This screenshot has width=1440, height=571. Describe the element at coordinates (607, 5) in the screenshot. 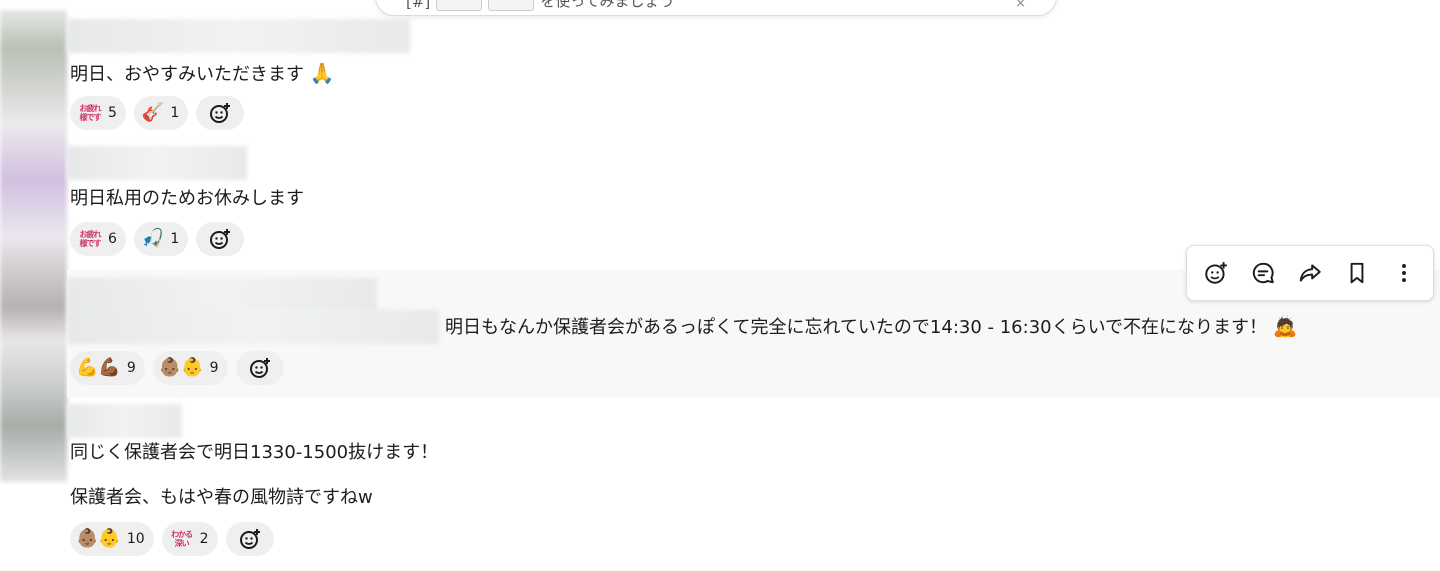

I see `tip-text-after: を使ってみましょう` at that location.